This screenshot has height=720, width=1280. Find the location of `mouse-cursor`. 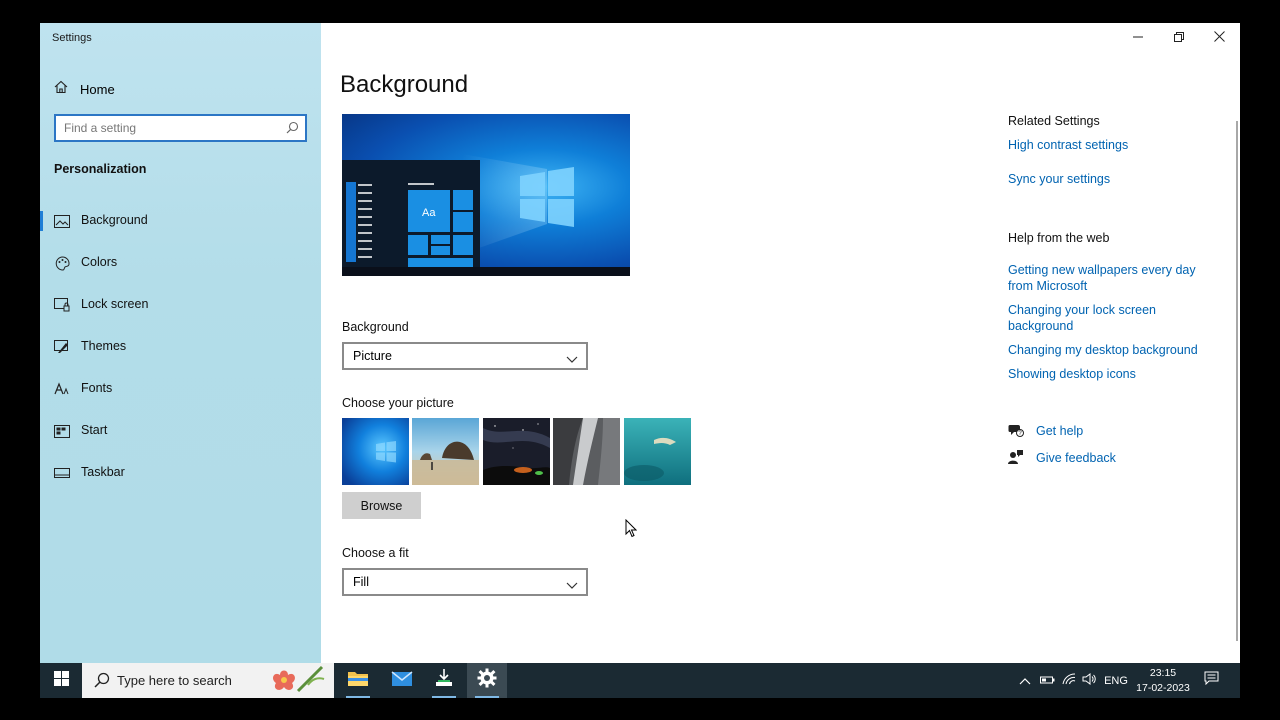

mouse-cursor is located at coordinates (631, 530).